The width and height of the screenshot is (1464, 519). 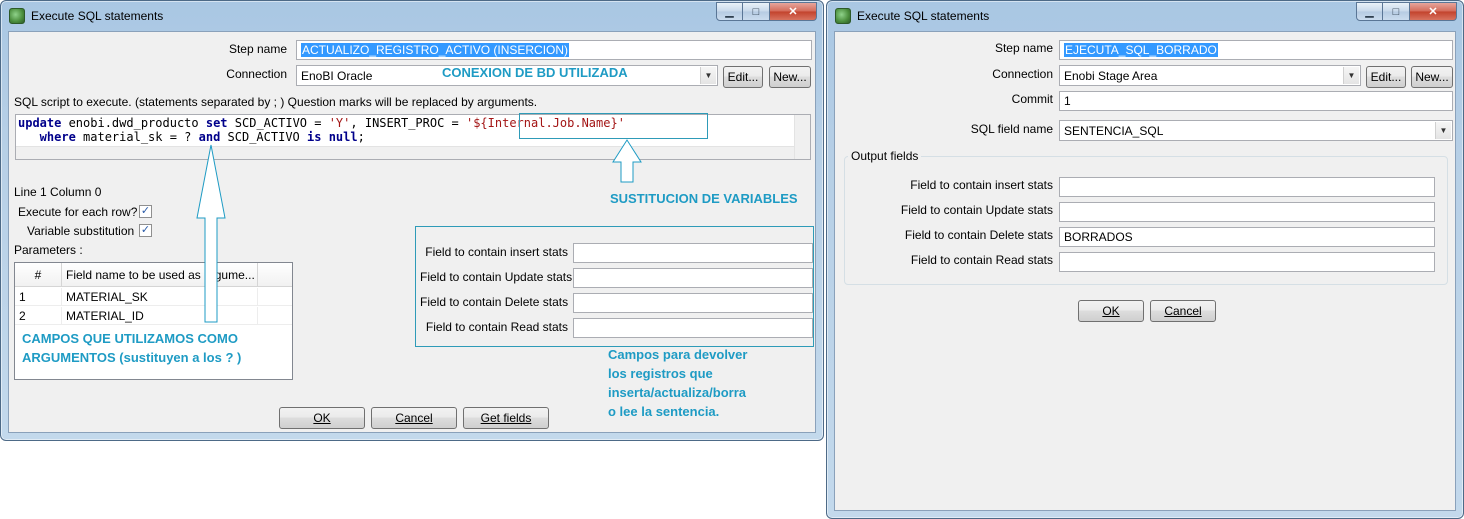 What do you see at coordinates (78, 212) in the screenshot?
I see `exec-each-row-label: Execute for each row?` at bounding box center [78, 212].